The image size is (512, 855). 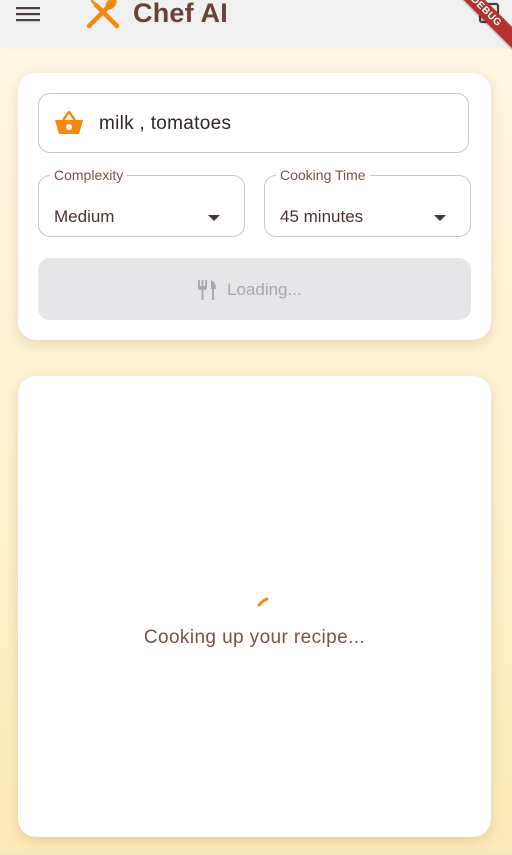 I want to click on complexity-value: Medium, so click(x=84, y=216).